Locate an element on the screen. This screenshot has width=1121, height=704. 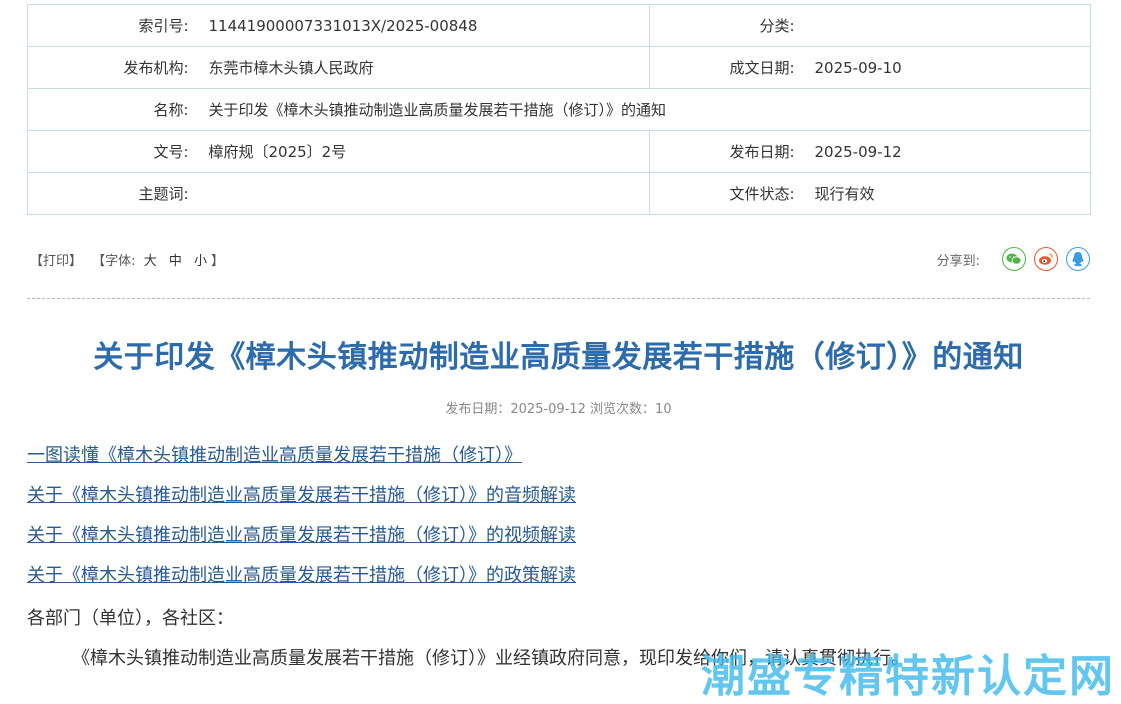
print-link: 【打印】 is located at coordinates (56, 261).